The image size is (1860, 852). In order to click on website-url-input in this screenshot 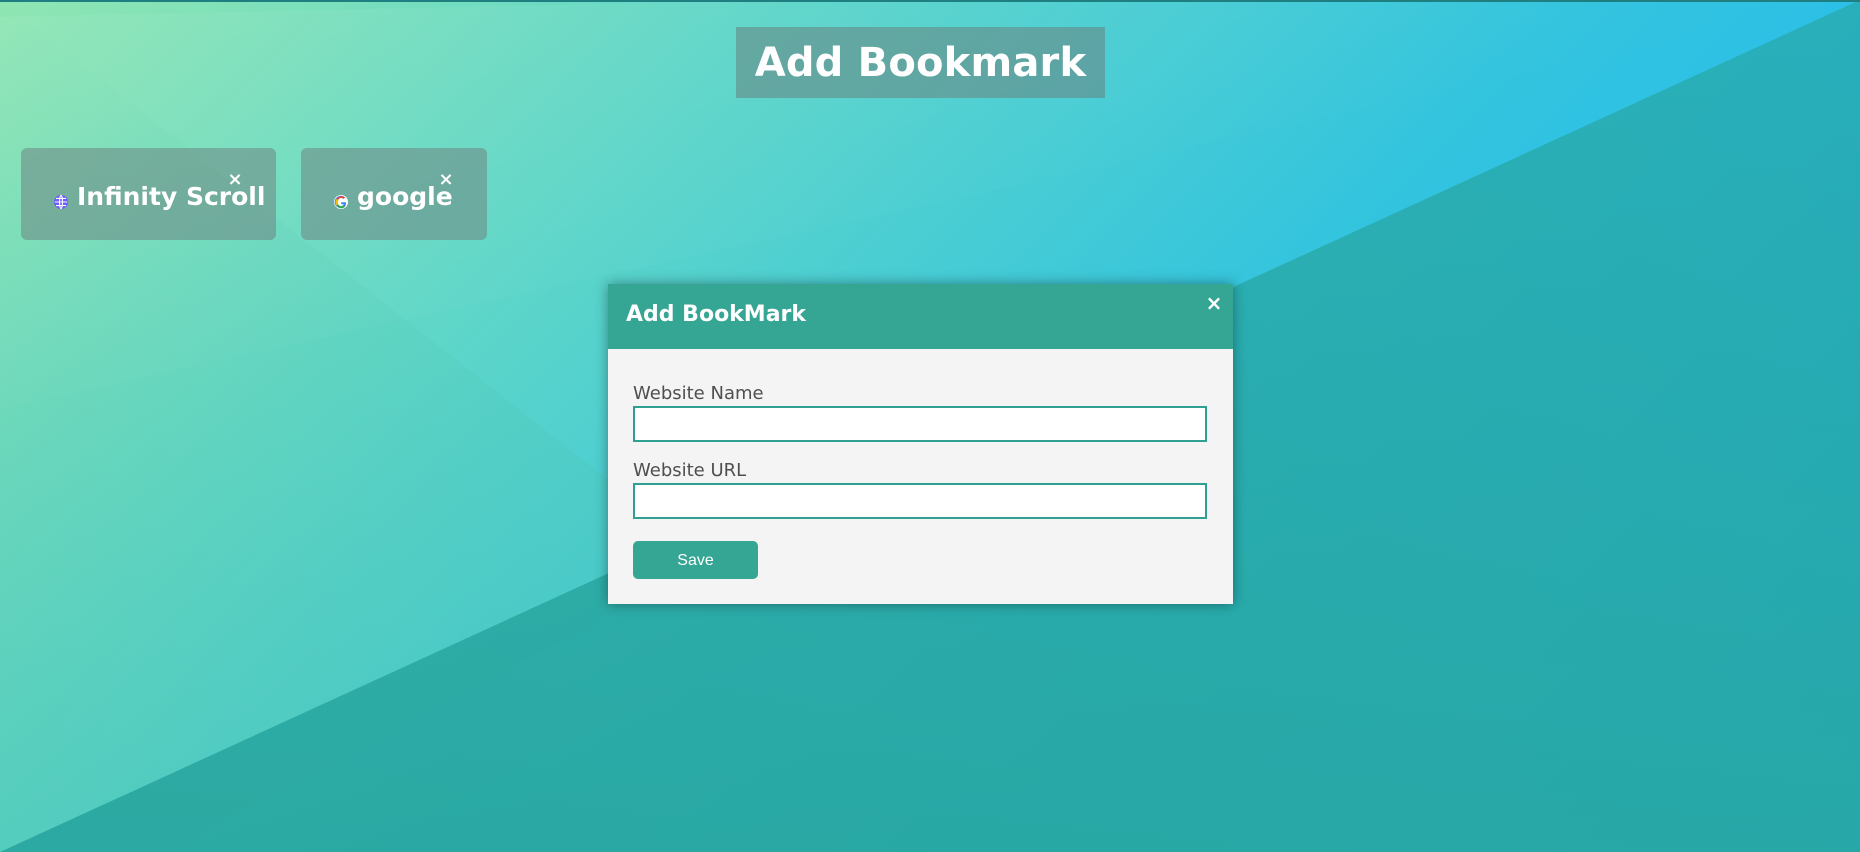, I will do `click(920, 501)`.